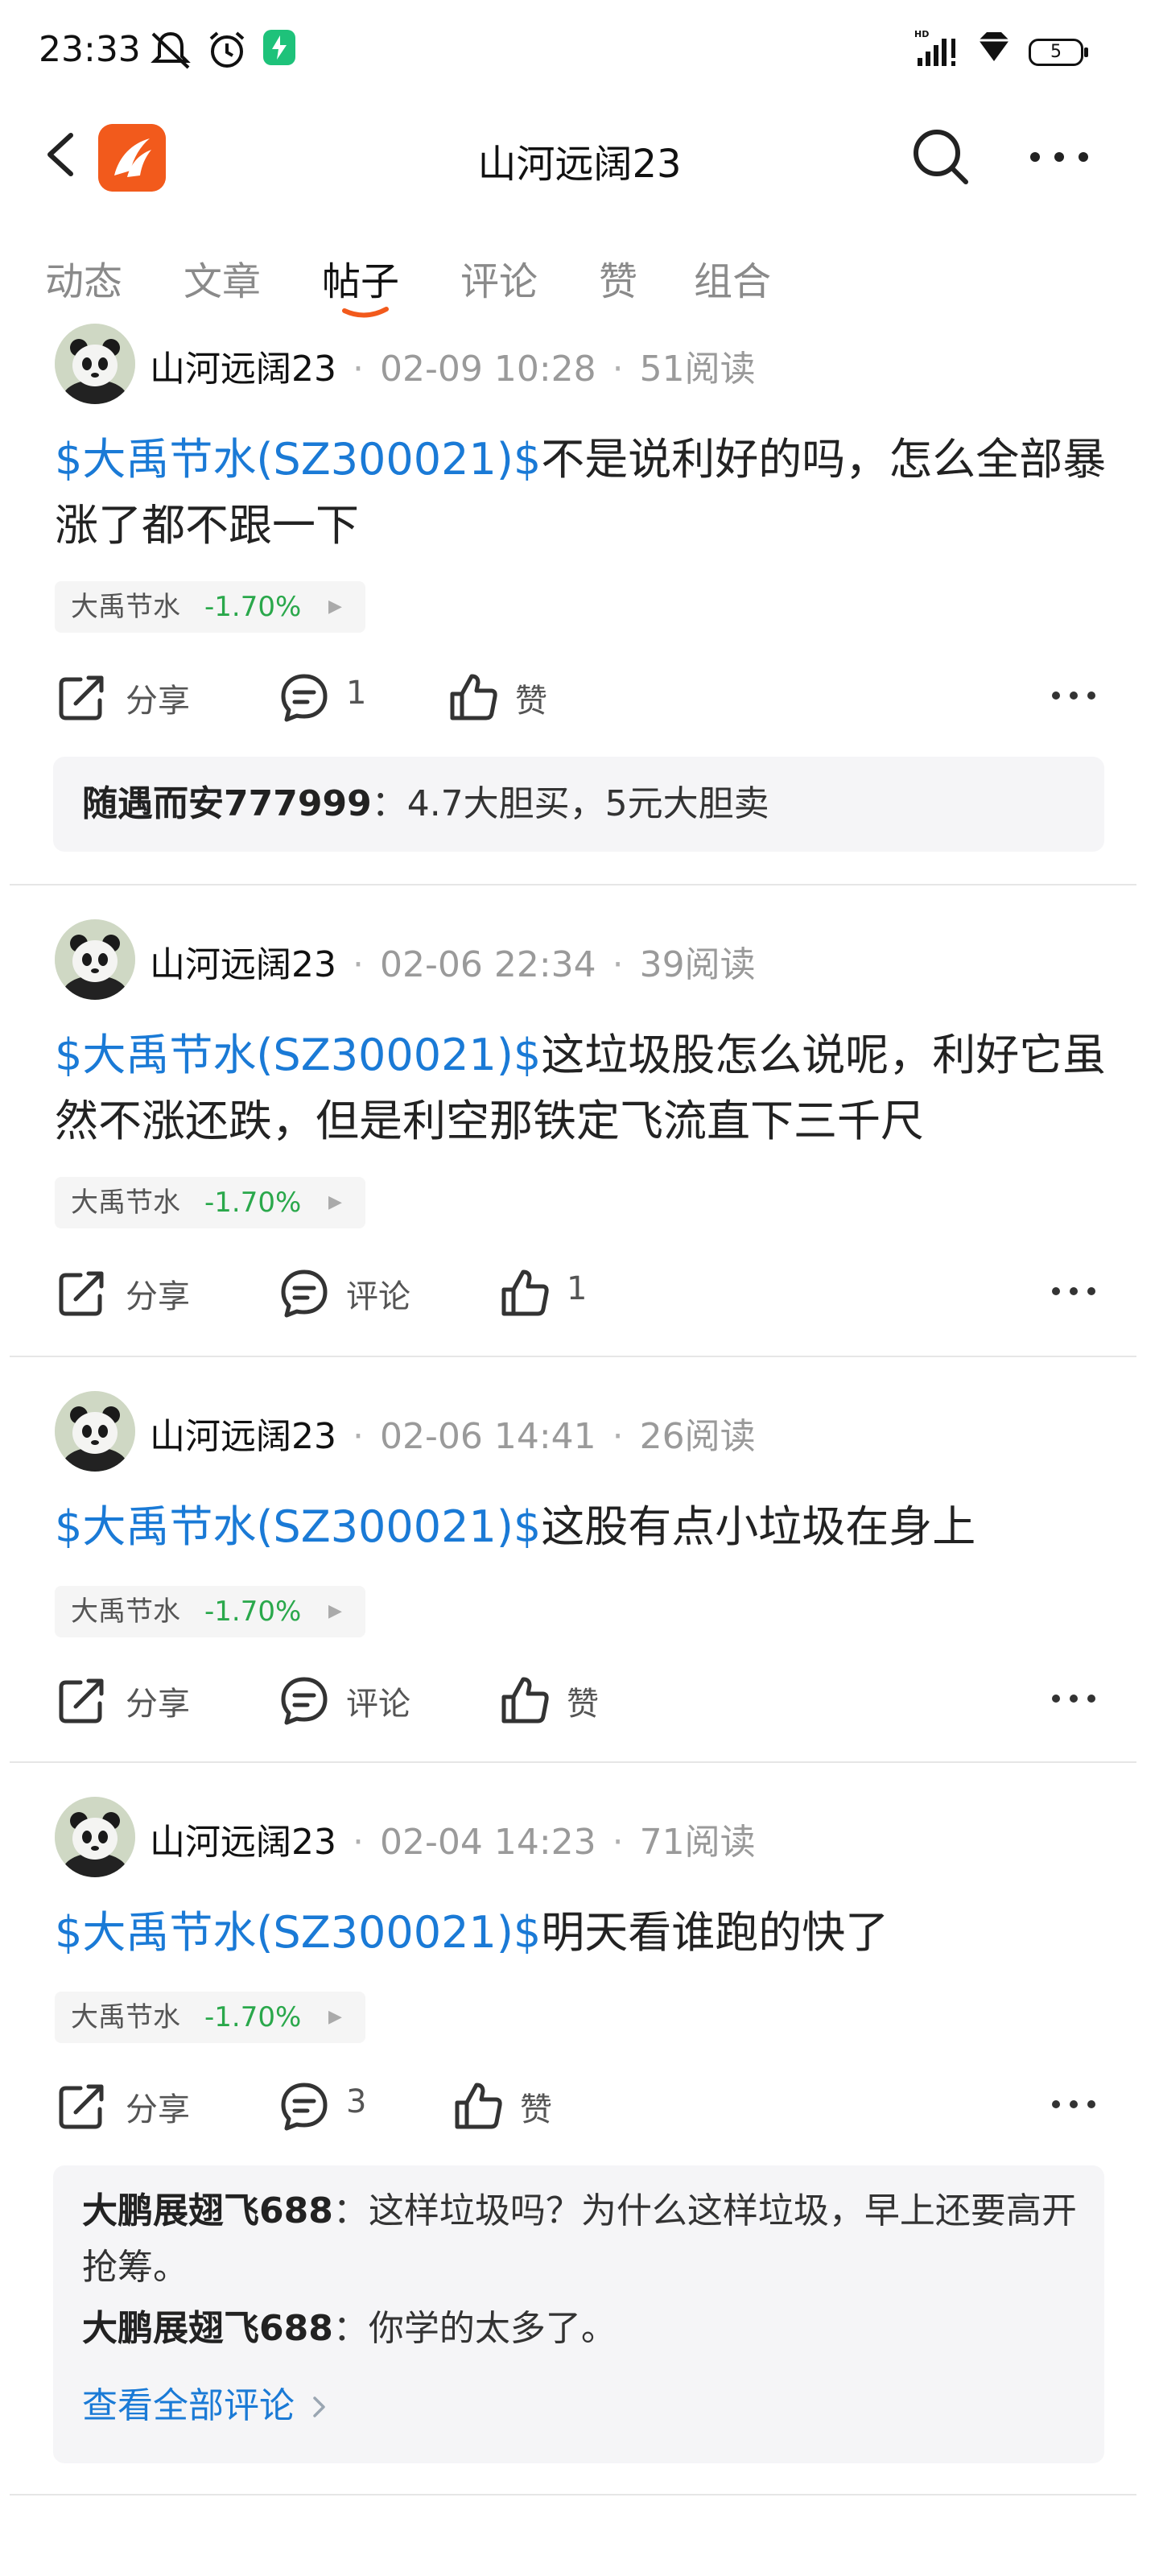 The height and width of the screenshot is (2576, 1159). What do you see at coordinates (125, 1612) in the screenshot?
I see `stock-name: 大禹节水` at bounding box center [125, 1612].